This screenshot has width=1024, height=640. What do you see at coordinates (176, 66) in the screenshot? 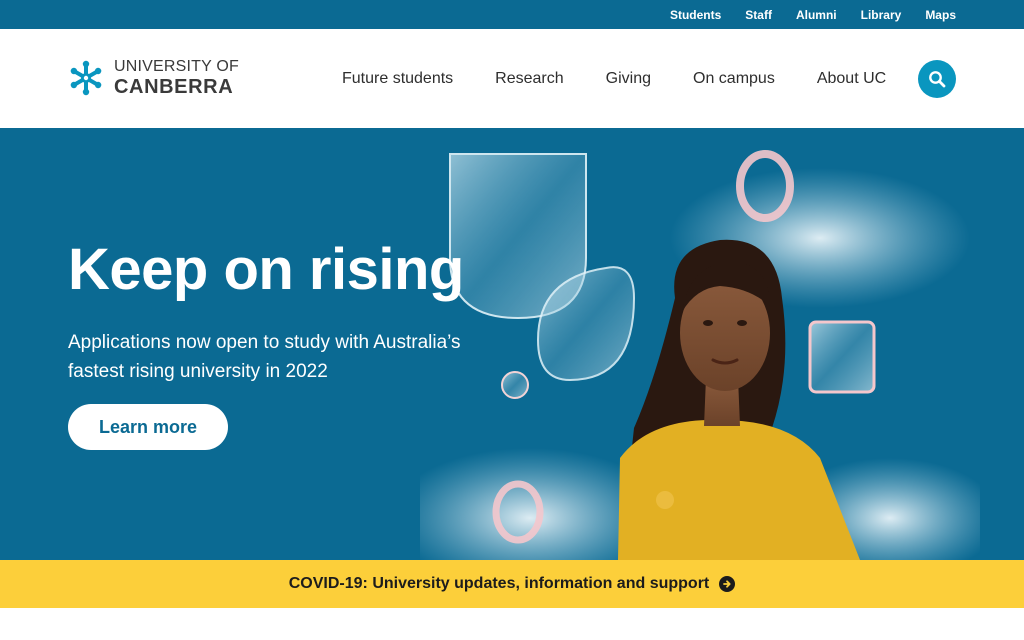
I see `logo-line-1: UNIVERSITY OF` at bounding box center [176, 66].